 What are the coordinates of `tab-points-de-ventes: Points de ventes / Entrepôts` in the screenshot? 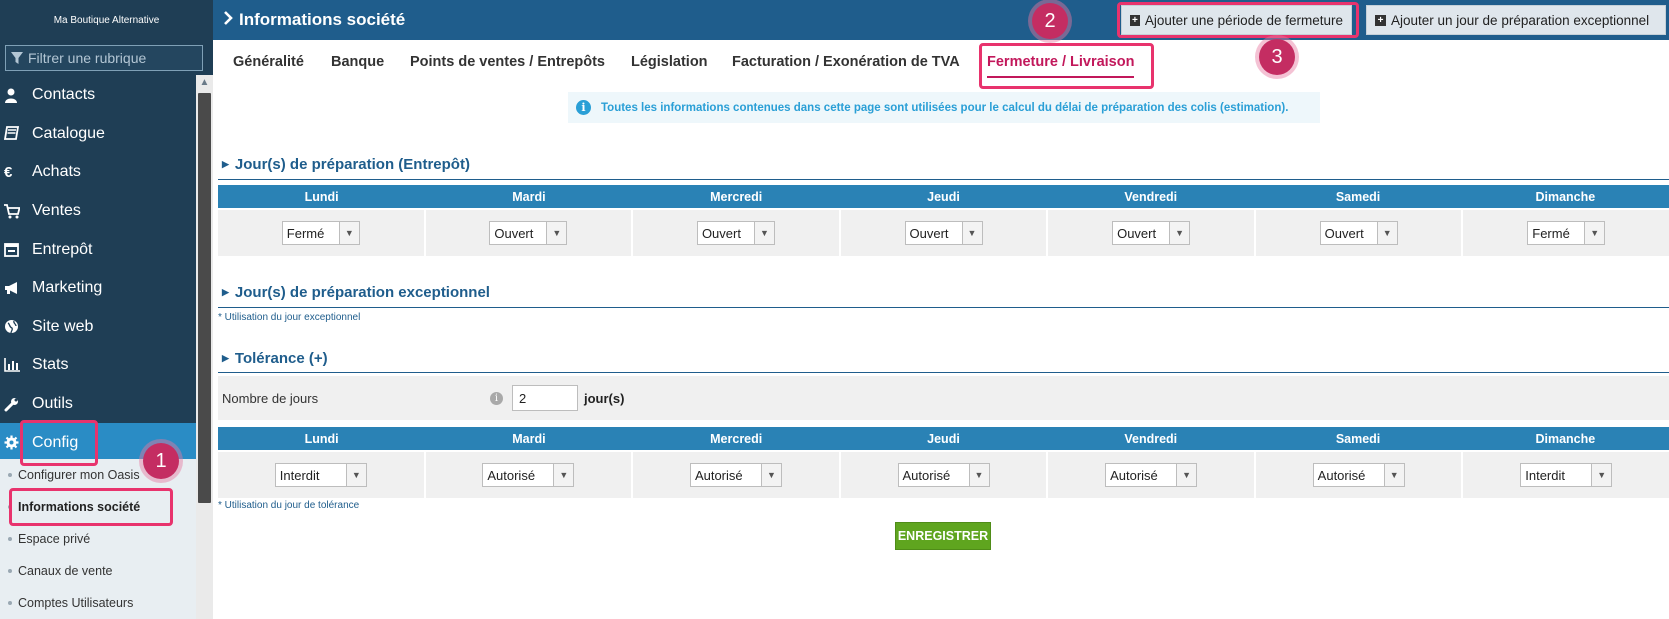 It's located at (507, 62).